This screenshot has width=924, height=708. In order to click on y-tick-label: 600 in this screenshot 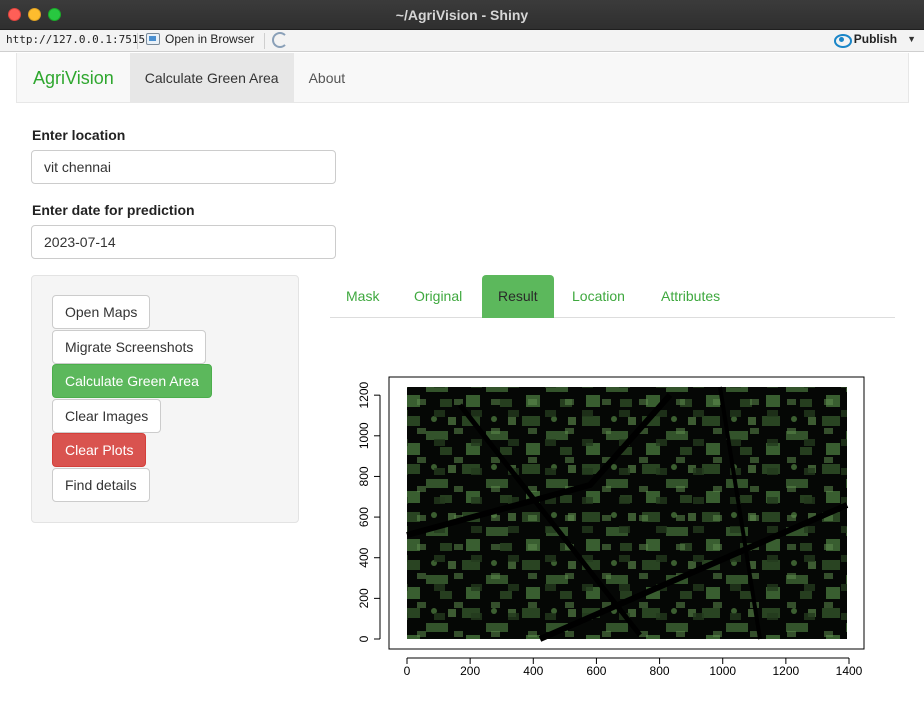, I will do `click(364, 517)`.